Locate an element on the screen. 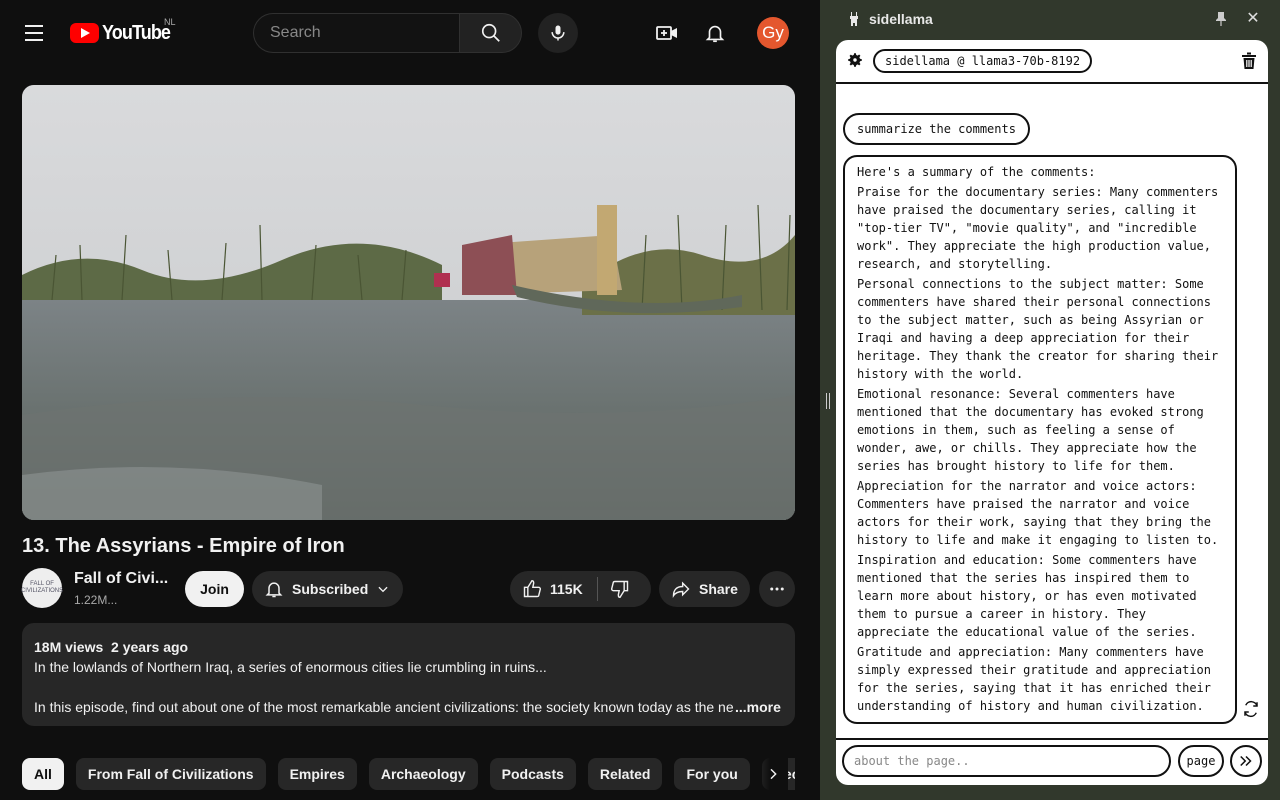 The image size is (1280, 800). voice-search-button is located at coordinates (558, 33).